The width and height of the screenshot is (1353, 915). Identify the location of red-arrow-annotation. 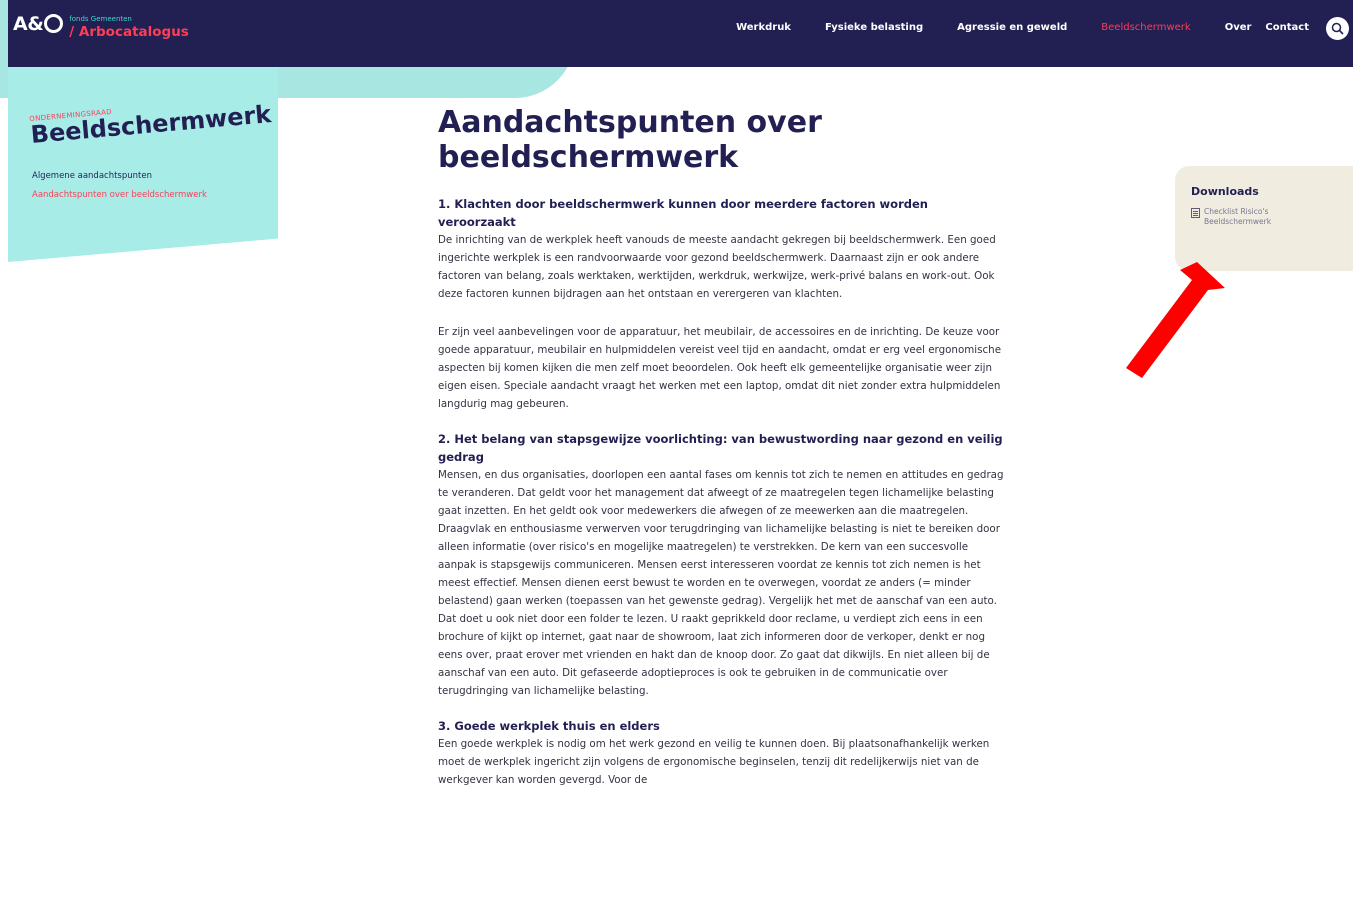
(1175, 320).